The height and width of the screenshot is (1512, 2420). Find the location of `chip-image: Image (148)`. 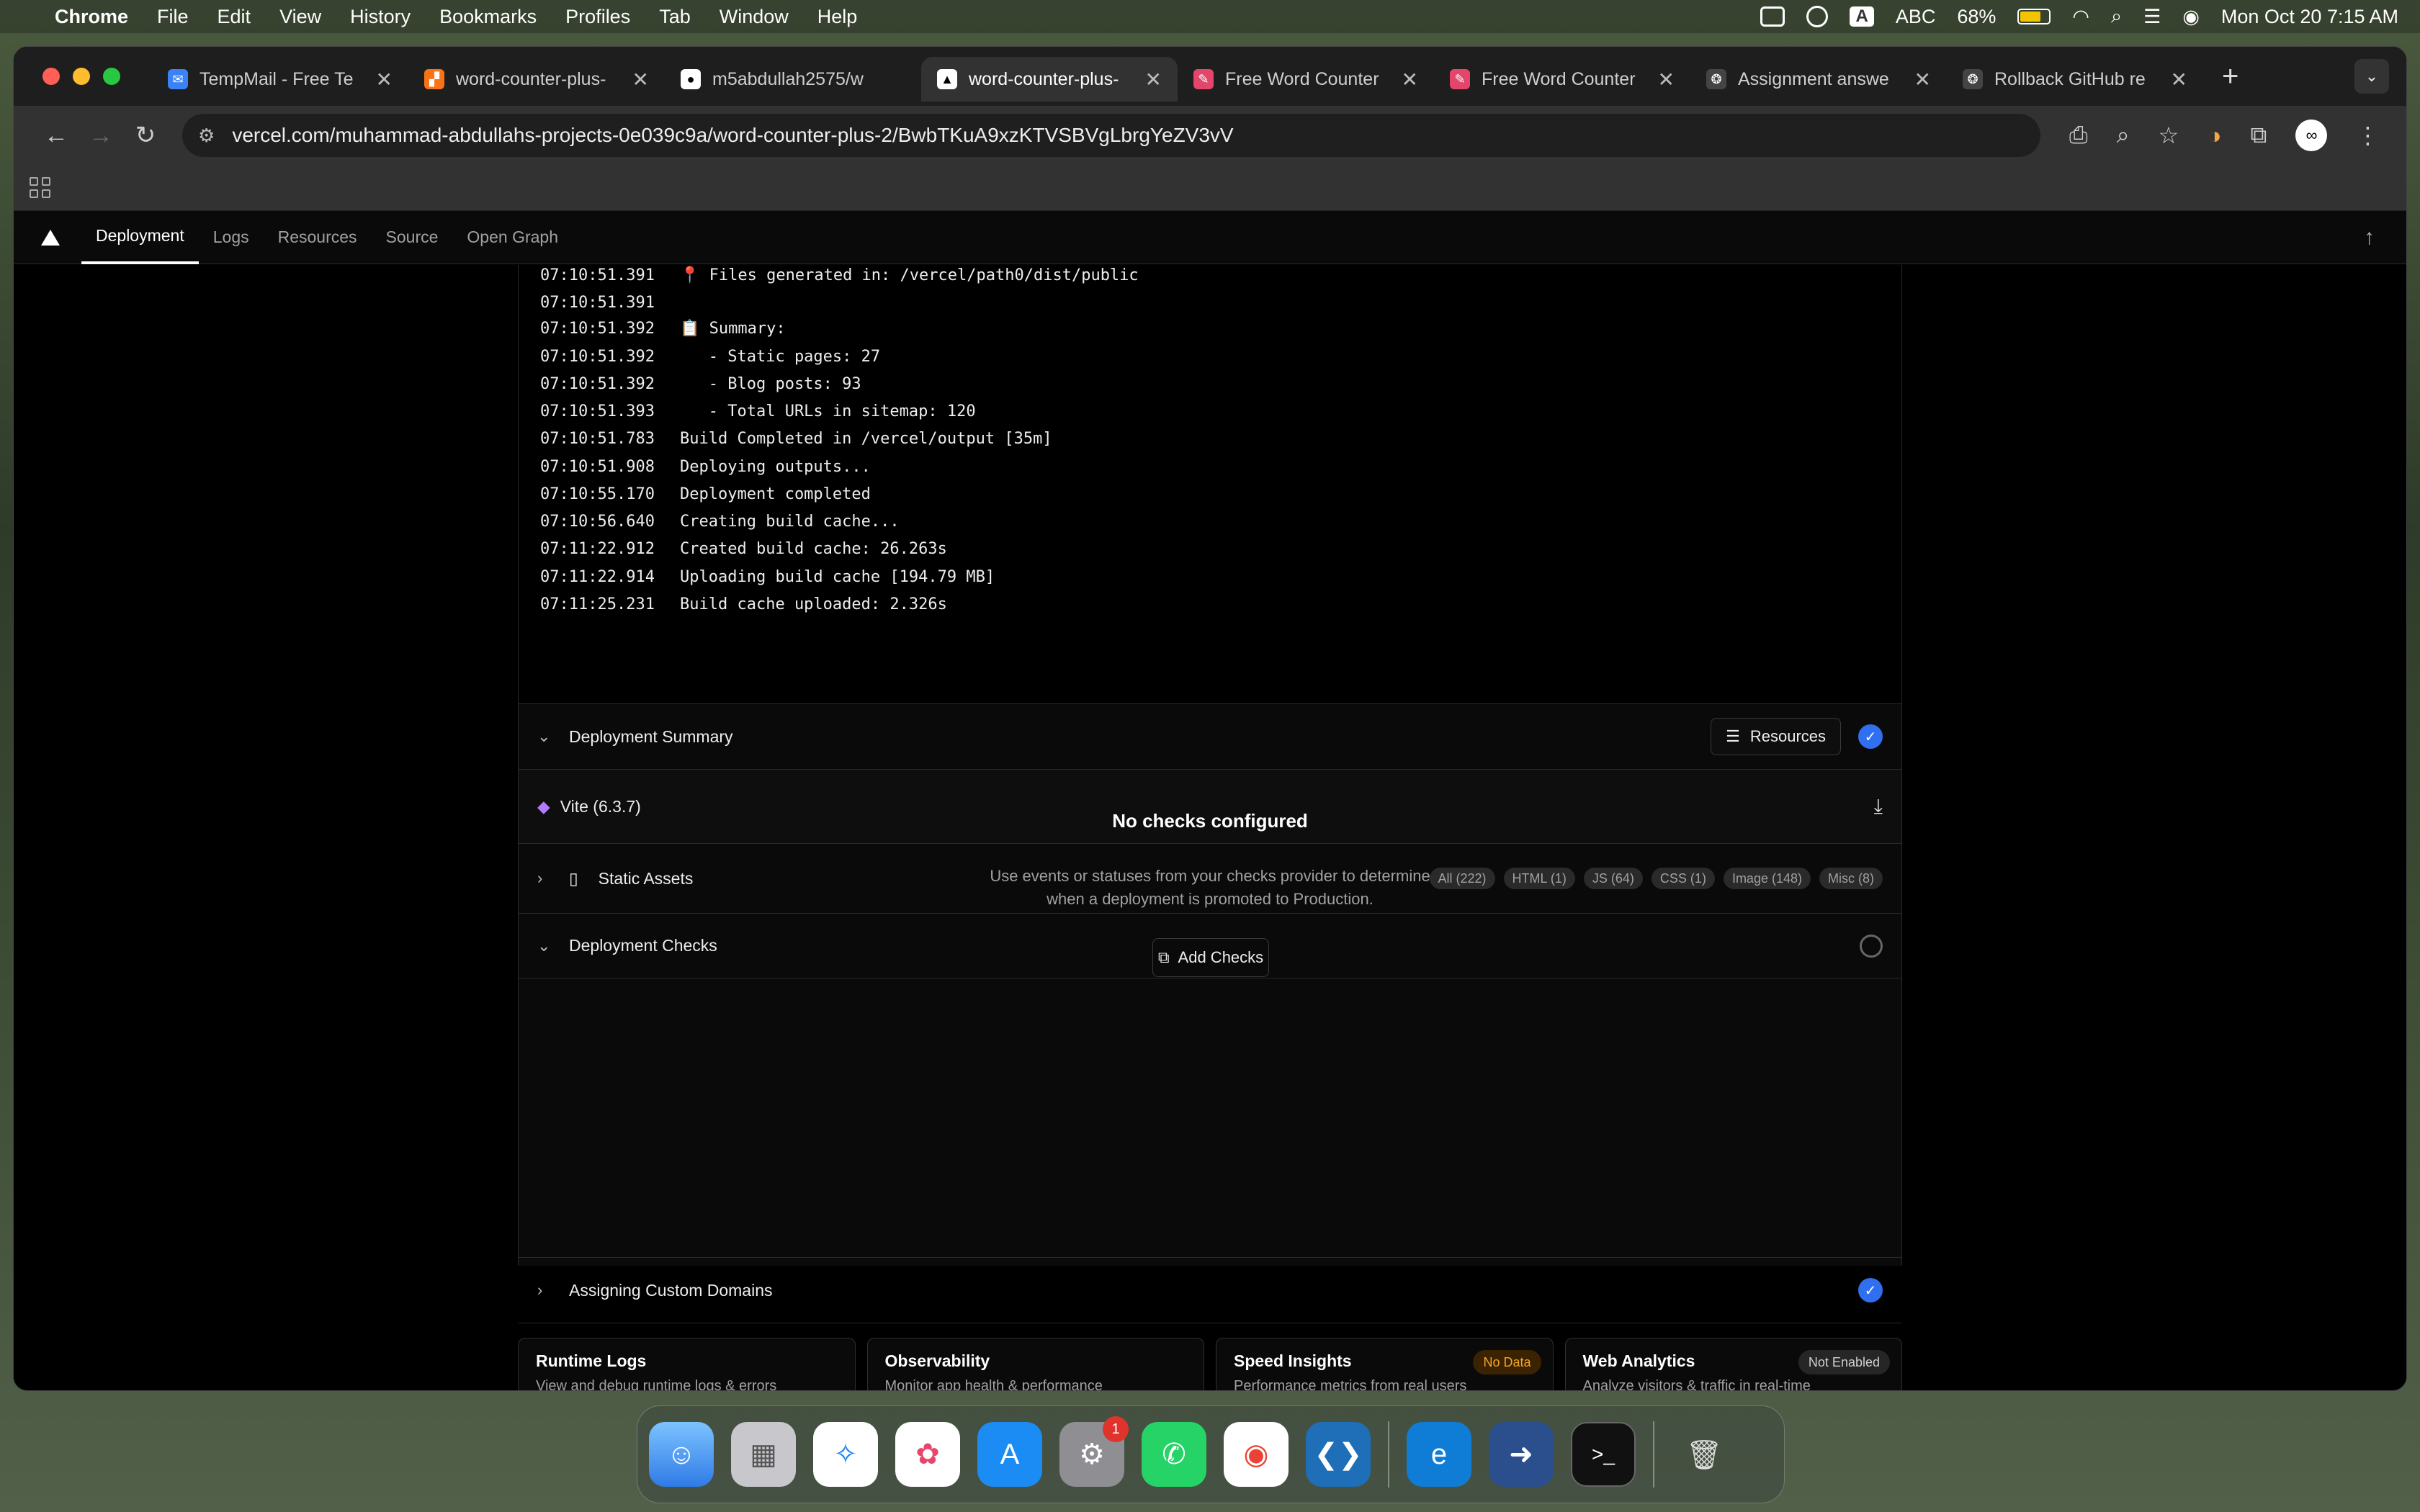

chip-image: Image (148) is located at coordinates (1767, 878).